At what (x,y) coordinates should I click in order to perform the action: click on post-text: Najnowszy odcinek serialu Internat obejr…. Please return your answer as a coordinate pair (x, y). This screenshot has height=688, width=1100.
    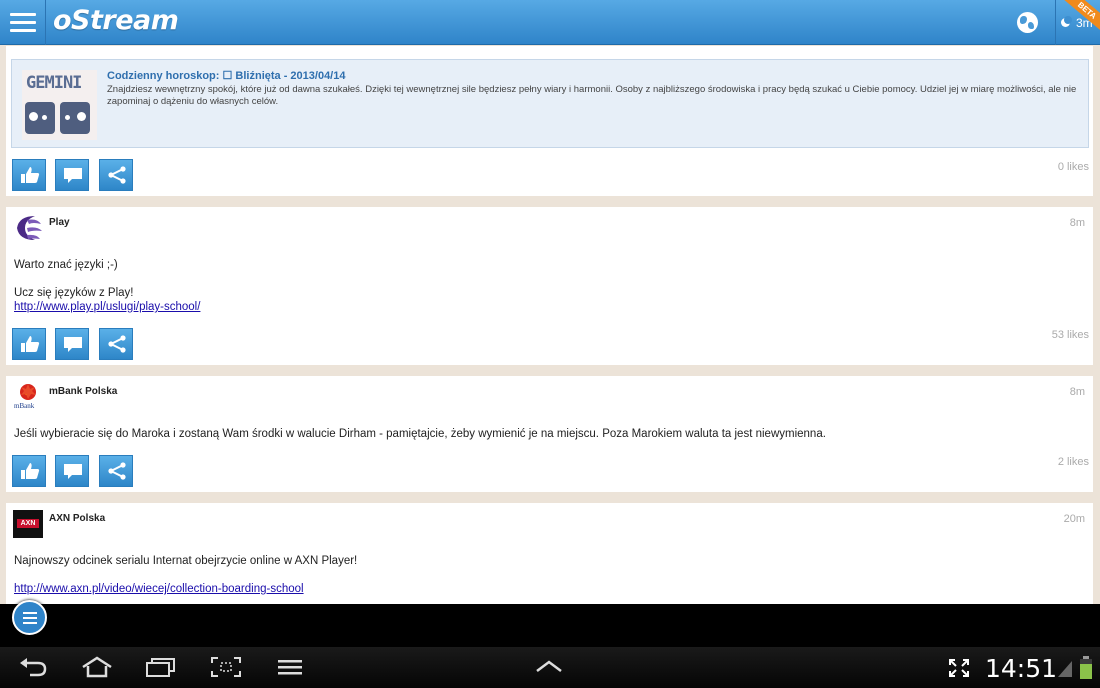
    Looking at the image, I should click on (186, 561).